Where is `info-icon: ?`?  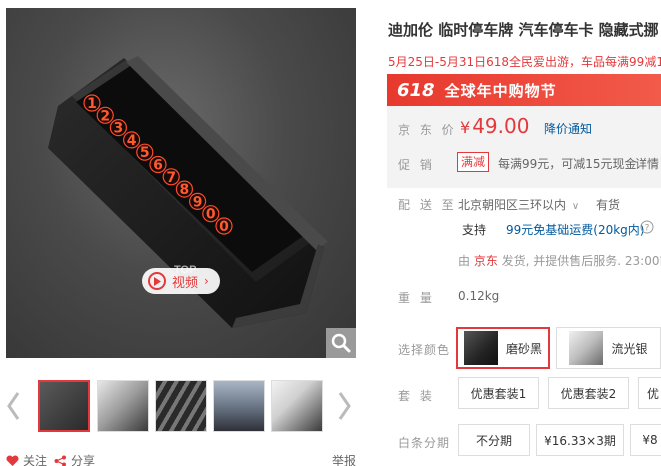 info-icon: ? is located at coordinates (647, 228).